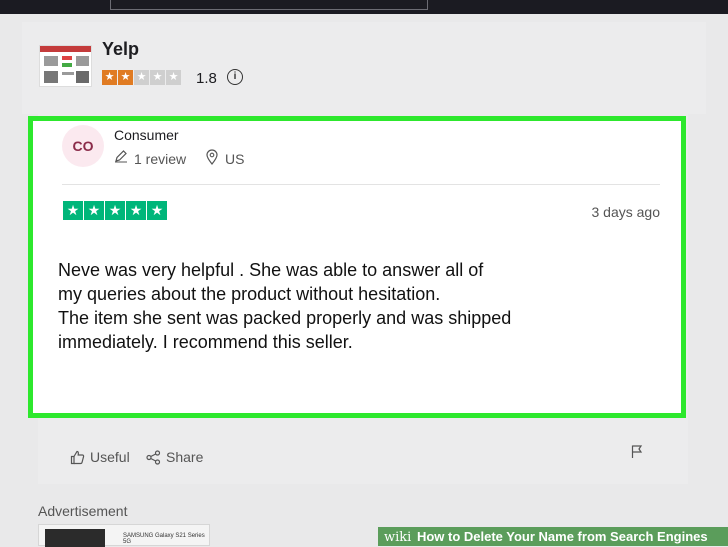  What do you see at coordinates (361, 184) in the screenshot?
I see `divider` at bounding box center [361, 184].